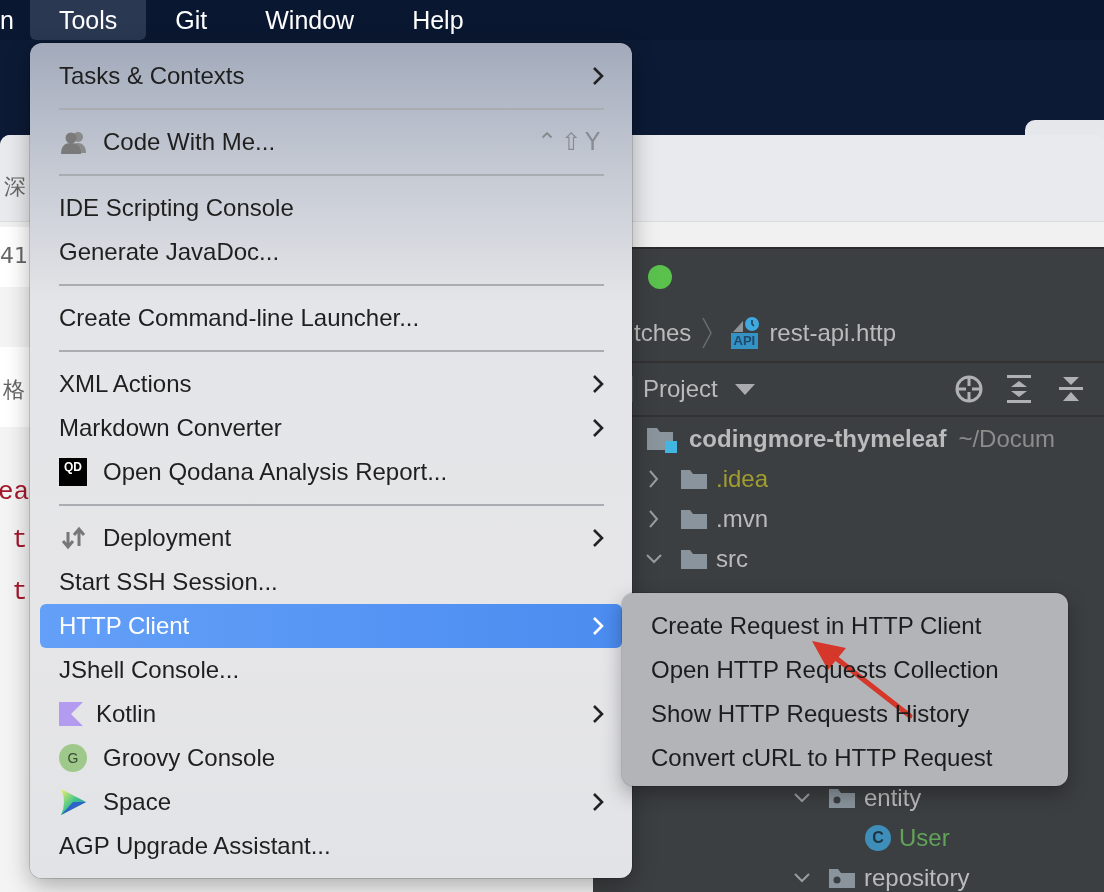 The image size is (1104, 892). What do you see at coordinates (331, 758) in the screenshot?
I see `menu-item: G Groovy Console` at bounding box center [331, 758].